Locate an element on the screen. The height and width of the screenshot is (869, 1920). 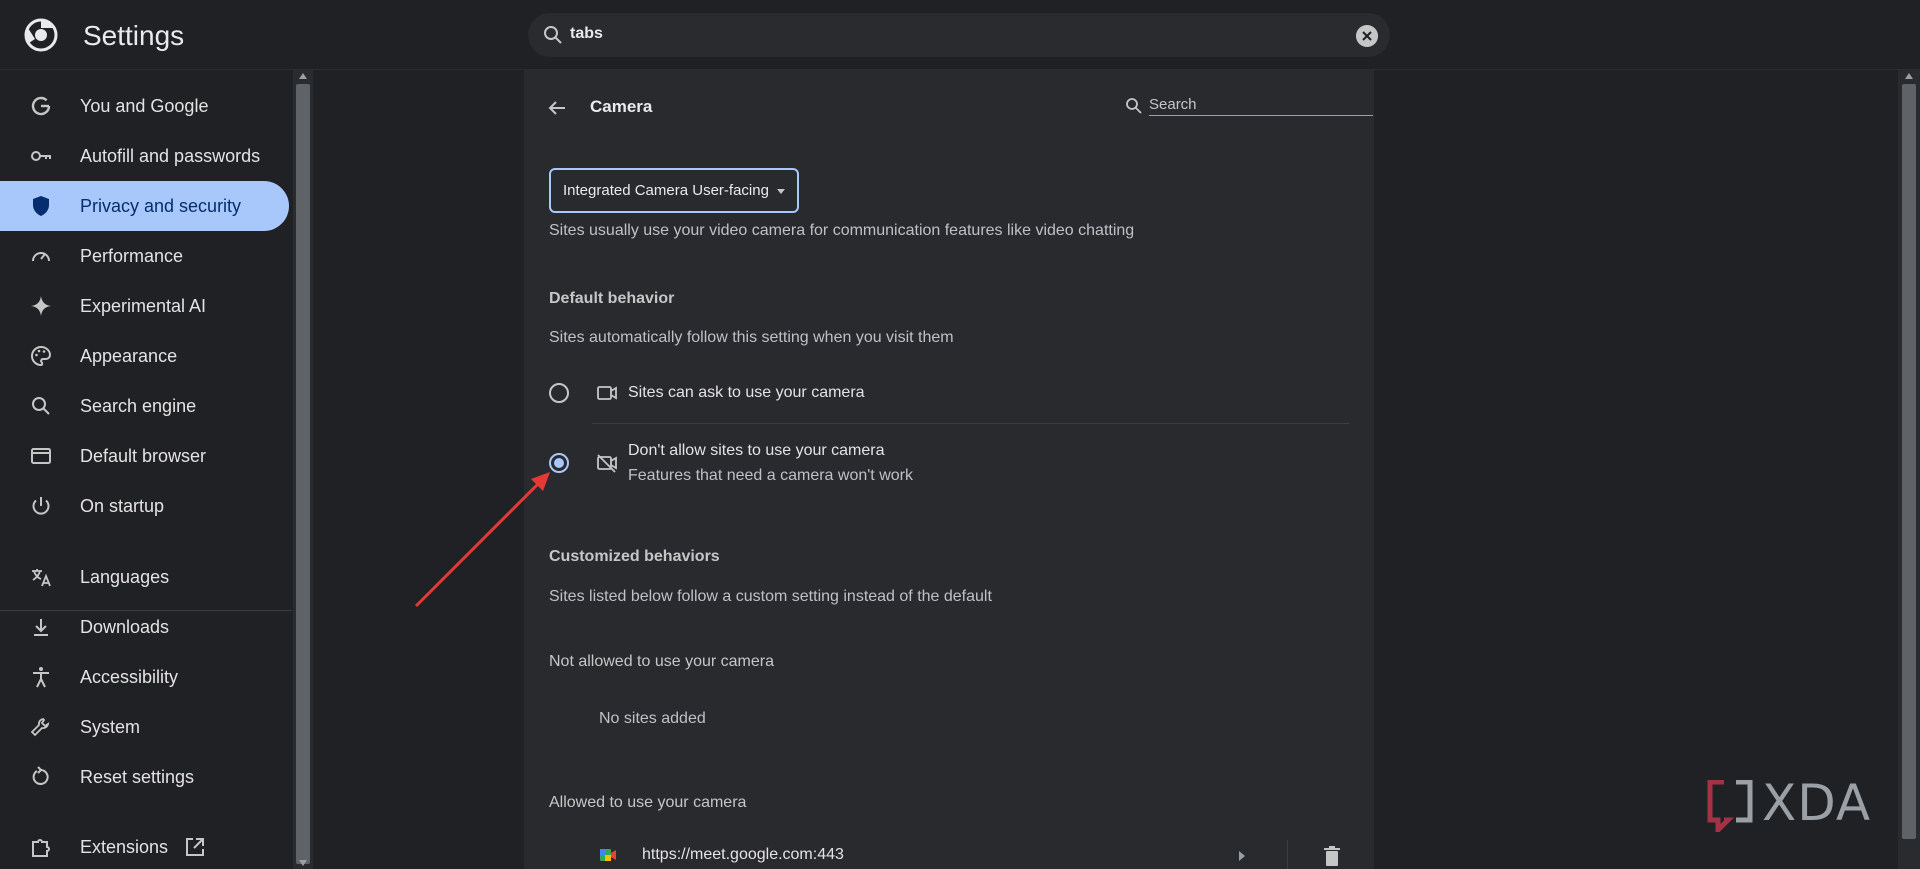
sidebar-item-experimental-ai: Experimental AI is located at coordinates (144, 306).